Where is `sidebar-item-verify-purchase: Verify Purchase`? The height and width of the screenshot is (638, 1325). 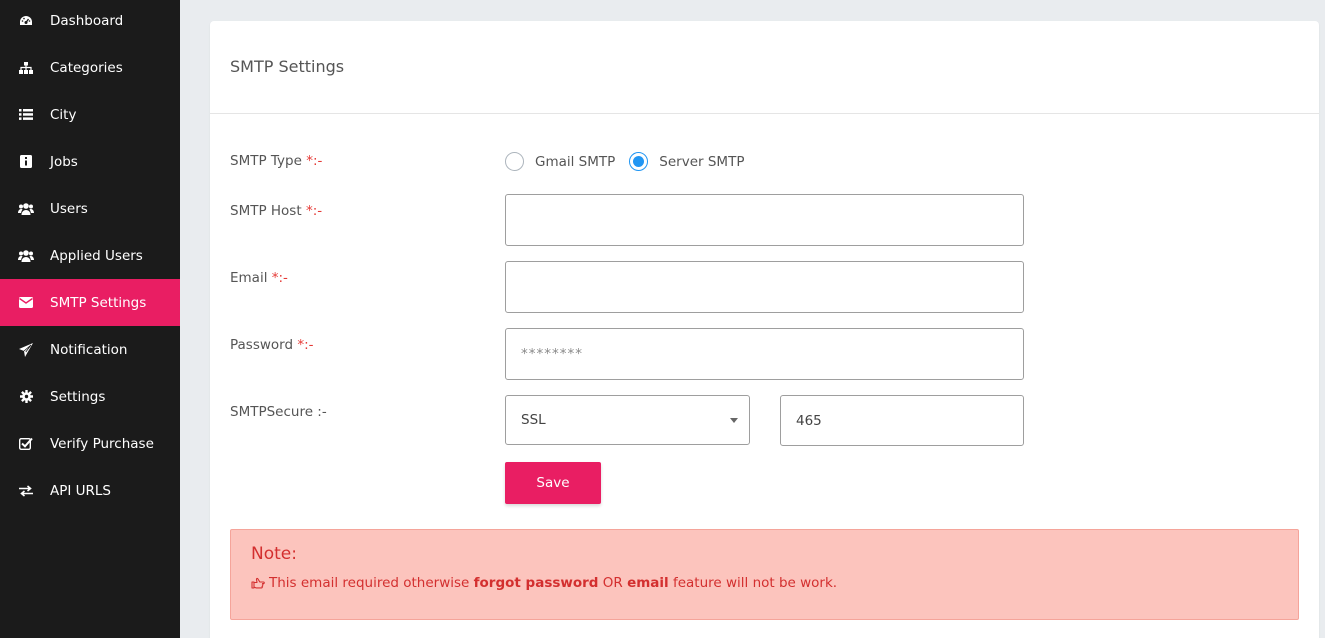 sidebar-item-verify-purchase: Verify Purchase is located at coordinates (90, 443).